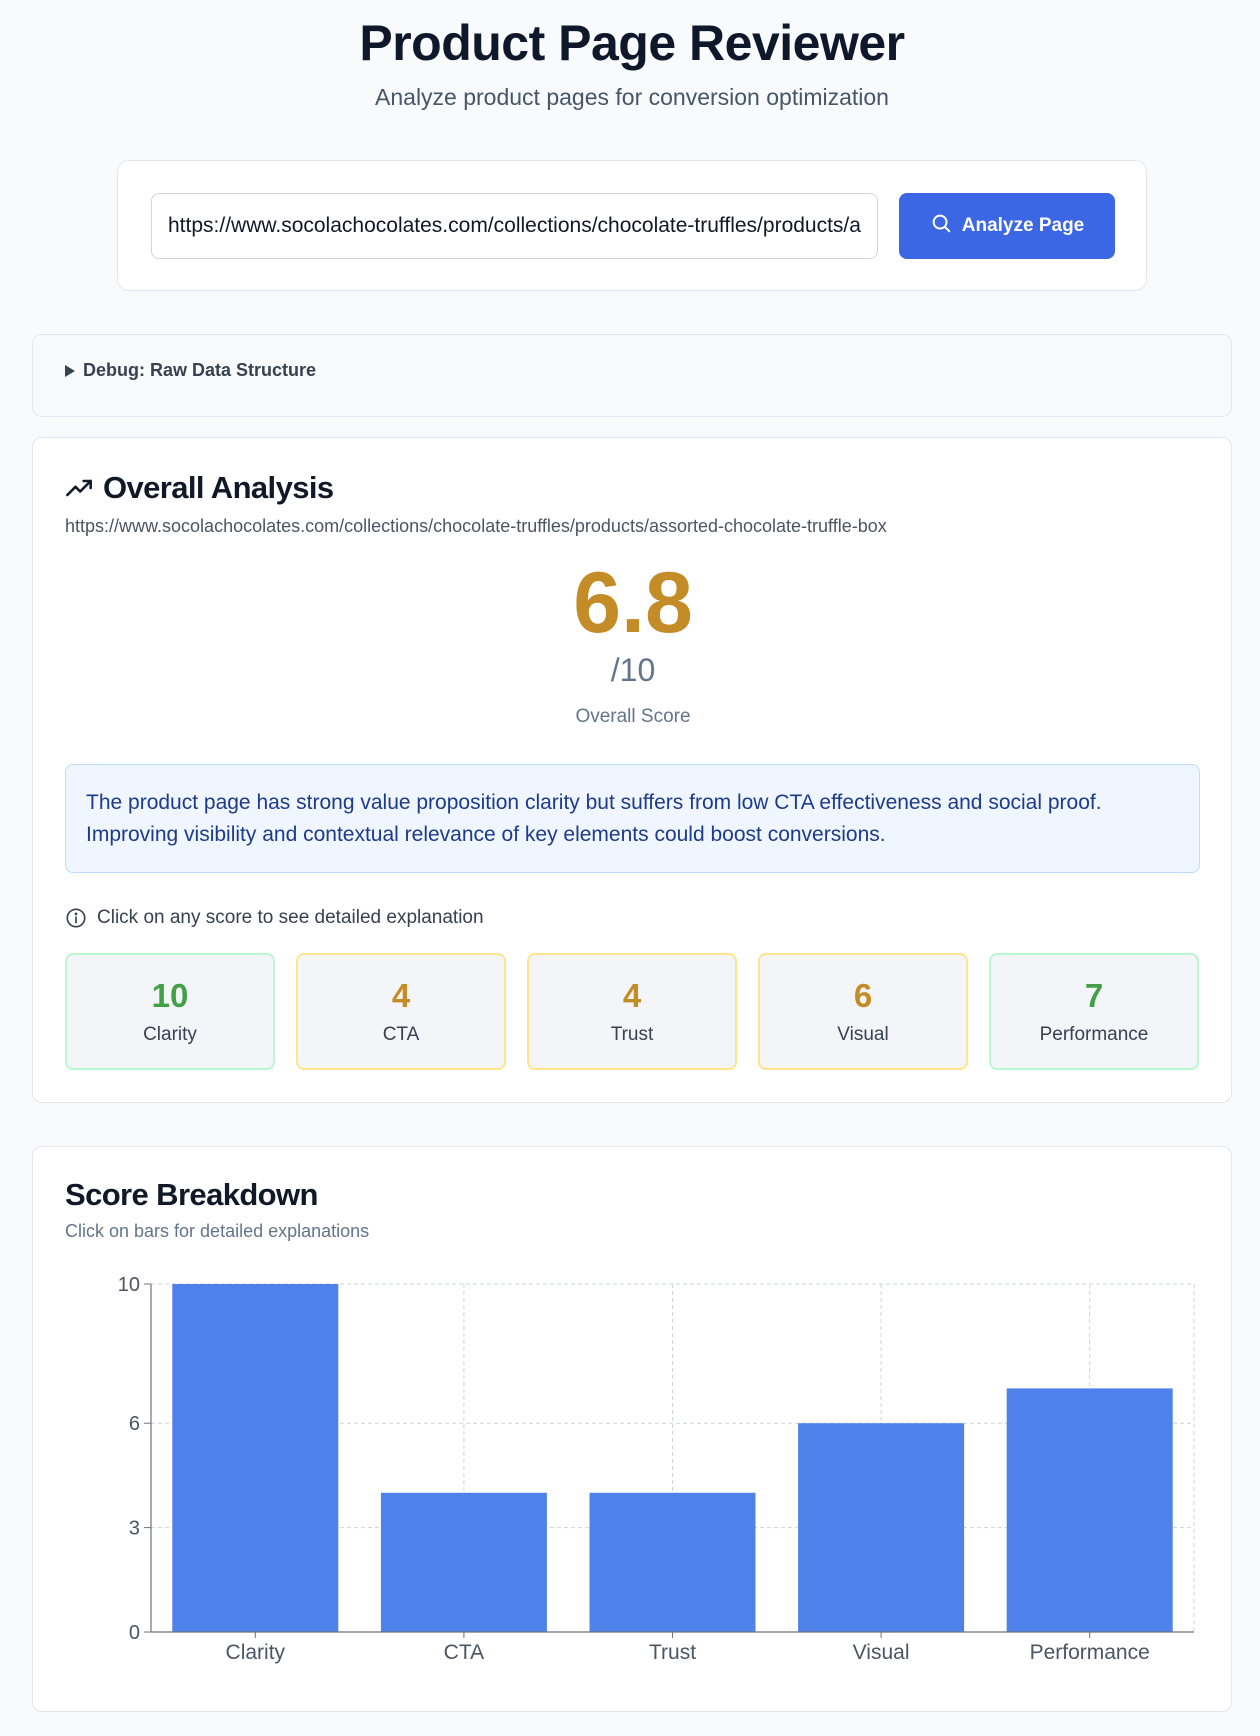 The image size is (1260, 1736). I want to click on analysis-heading: Overall Analysis, so click(199, 488).